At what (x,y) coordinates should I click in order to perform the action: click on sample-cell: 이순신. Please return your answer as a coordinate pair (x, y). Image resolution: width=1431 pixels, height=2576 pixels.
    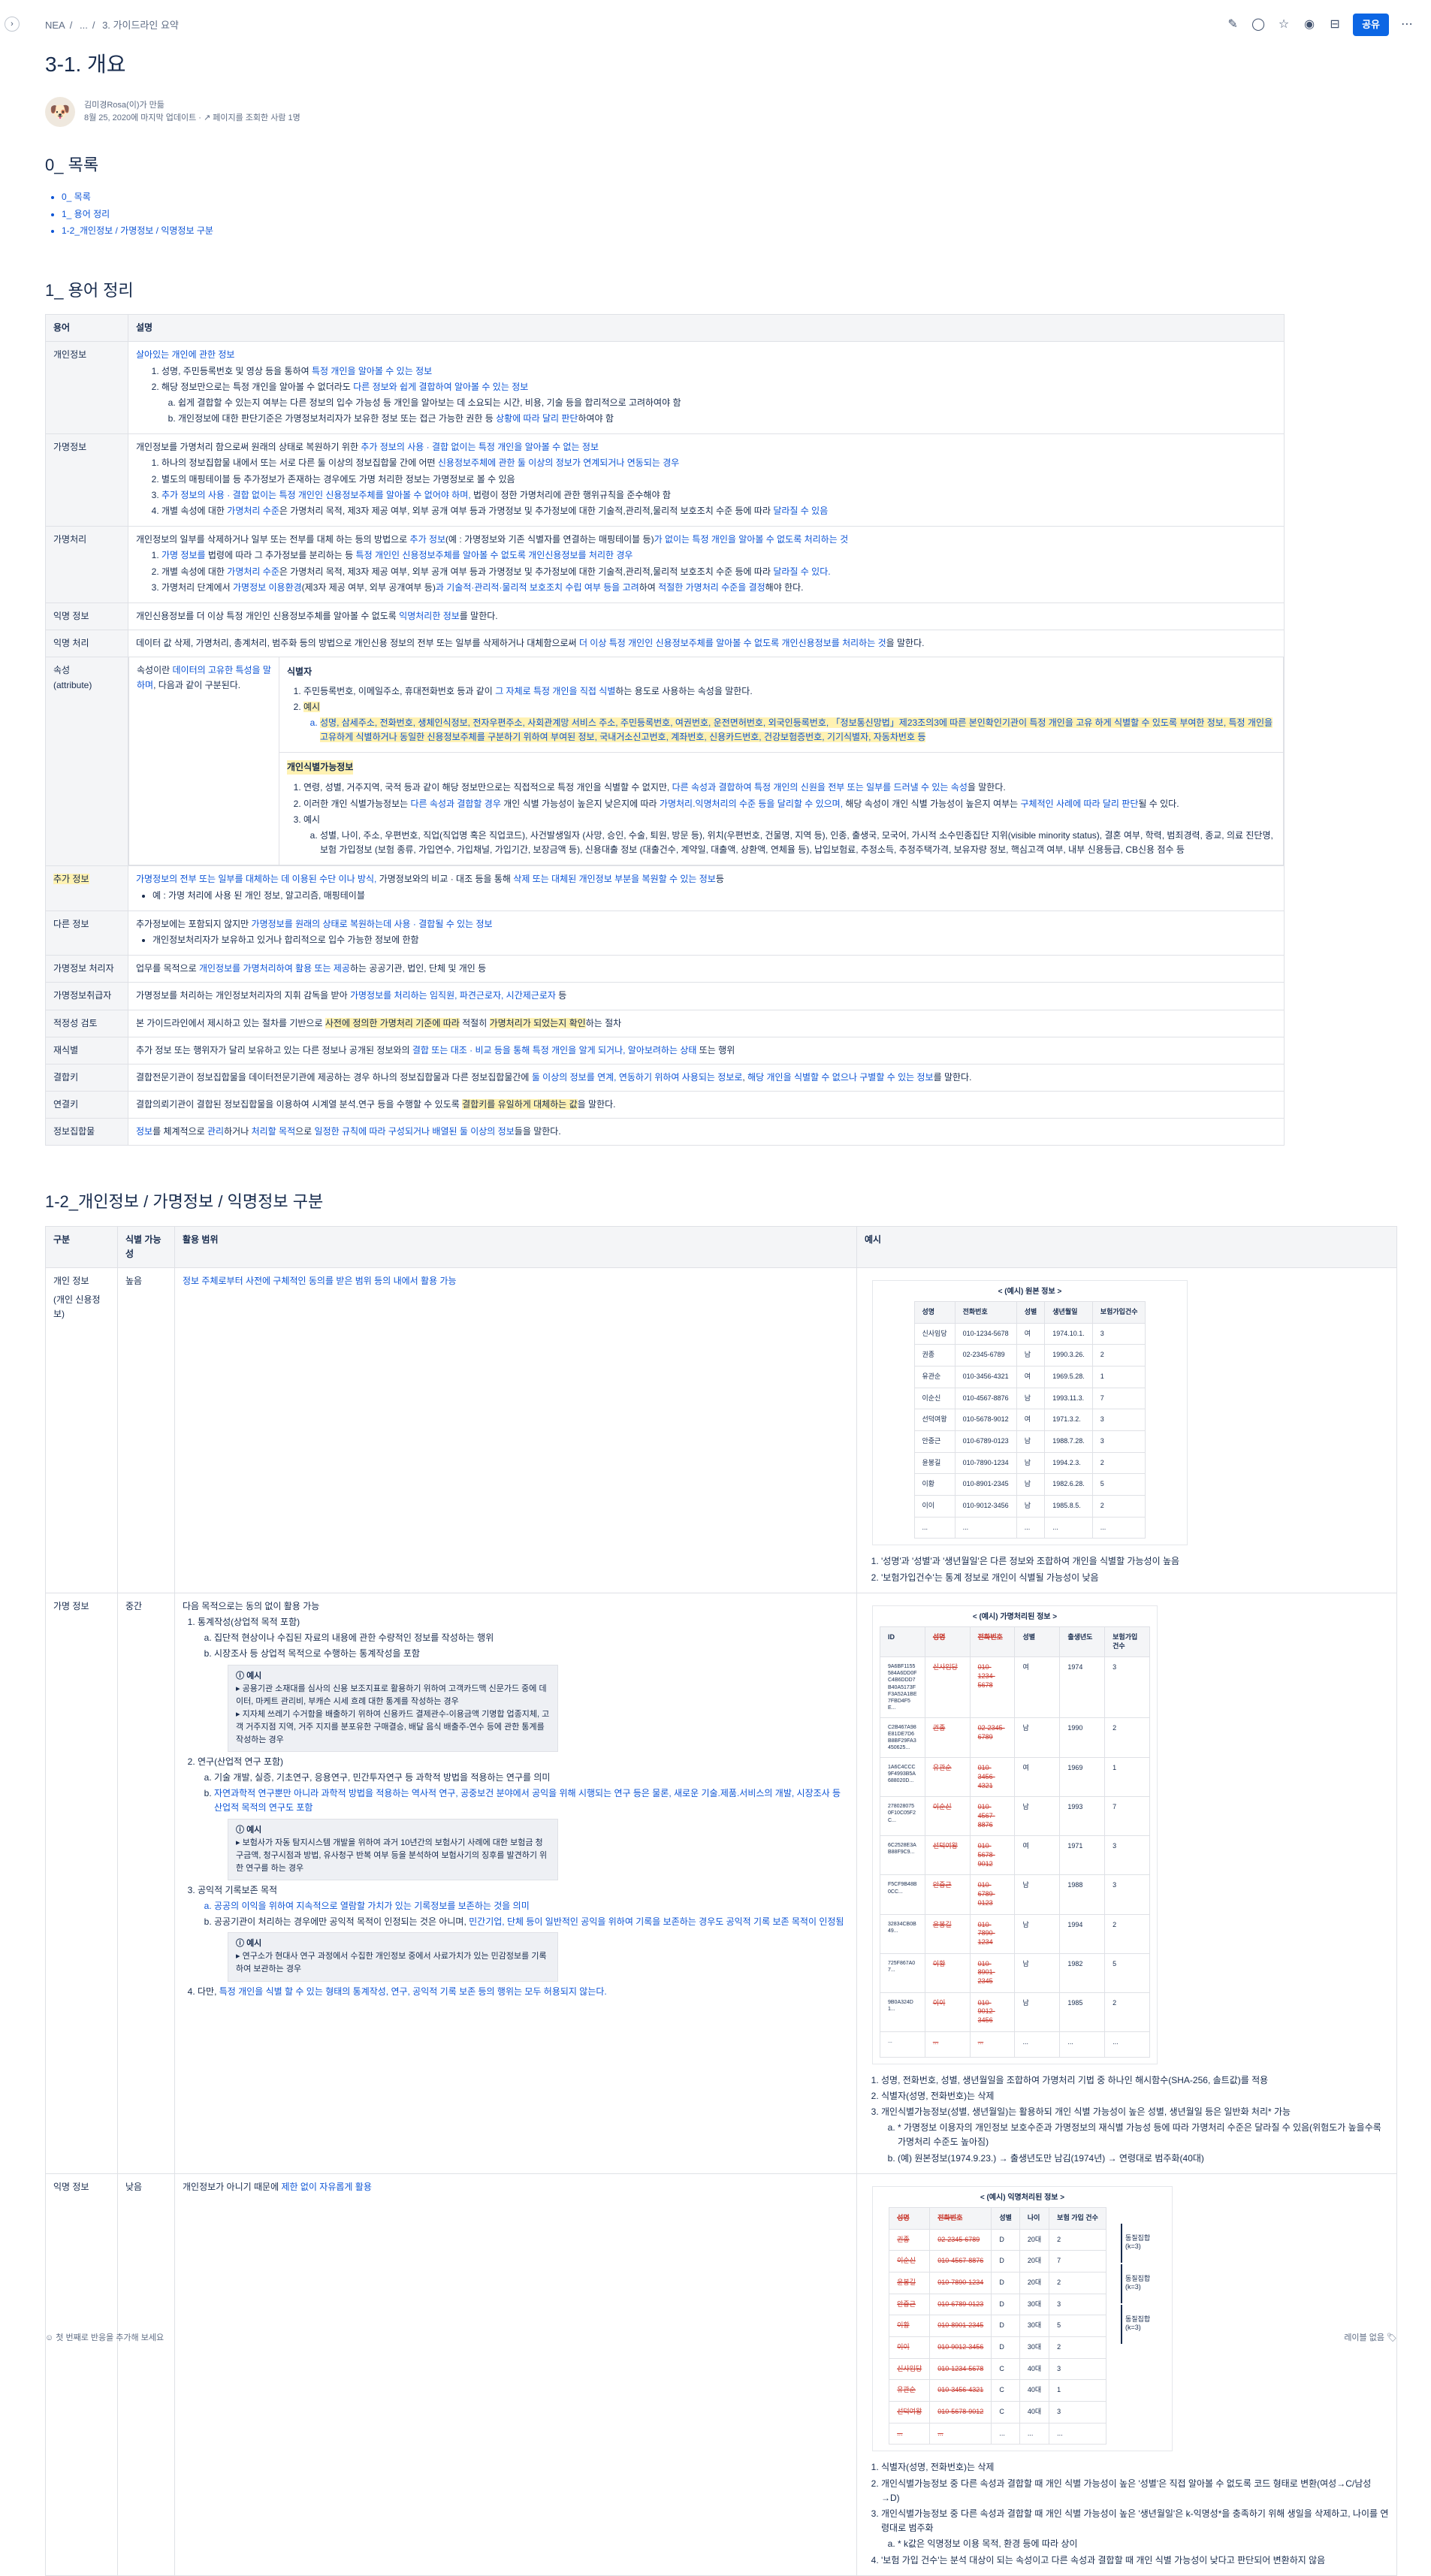
    Looking at the image, I should click on (934, 1398).